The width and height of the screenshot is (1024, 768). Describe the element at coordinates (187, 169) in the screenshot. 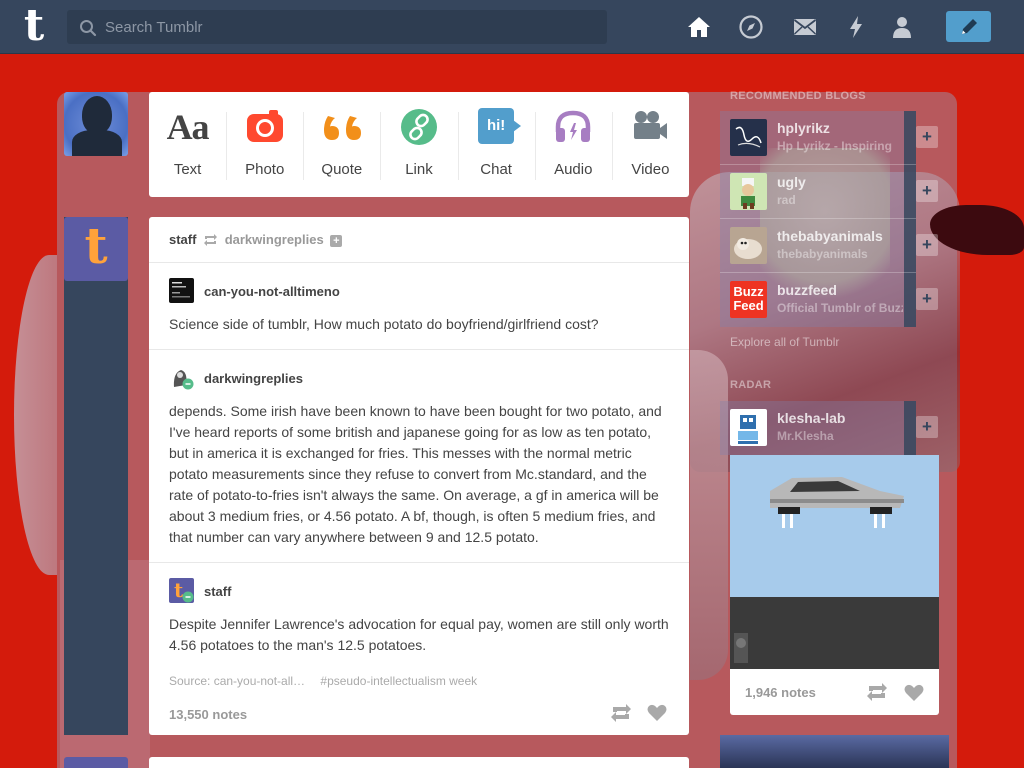

I see `post-type-label: Text` at that location.